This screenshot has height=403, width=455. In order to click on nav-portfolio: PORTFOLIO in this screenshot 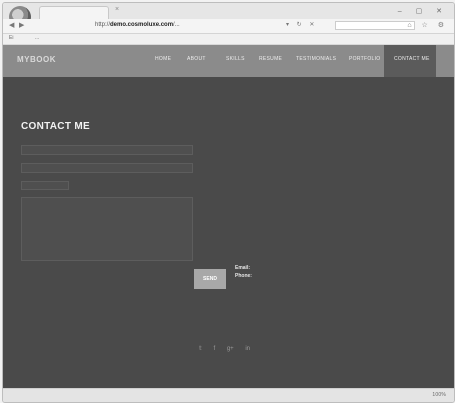, I will do `click(365, 59)`.